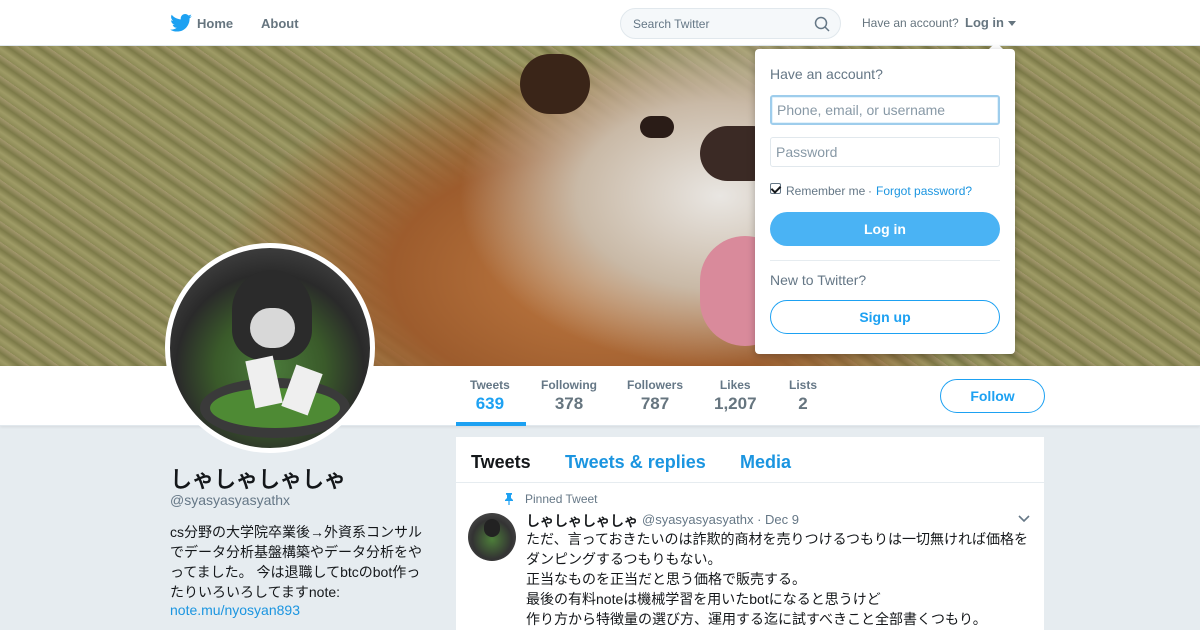  I want to click on stat-value: 787, so click(655, 403).